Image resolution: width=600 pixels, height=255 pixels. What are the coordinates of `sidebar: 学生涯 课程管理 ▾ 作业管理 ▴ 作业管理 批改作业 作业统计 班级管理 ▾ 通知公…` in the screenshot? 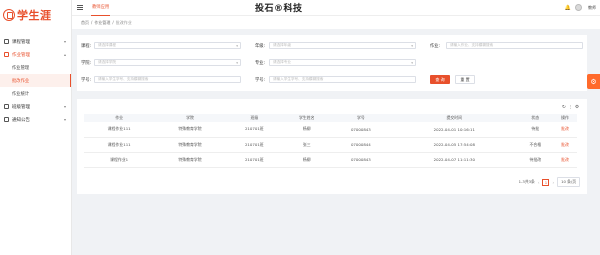 It's located at (36, 127).